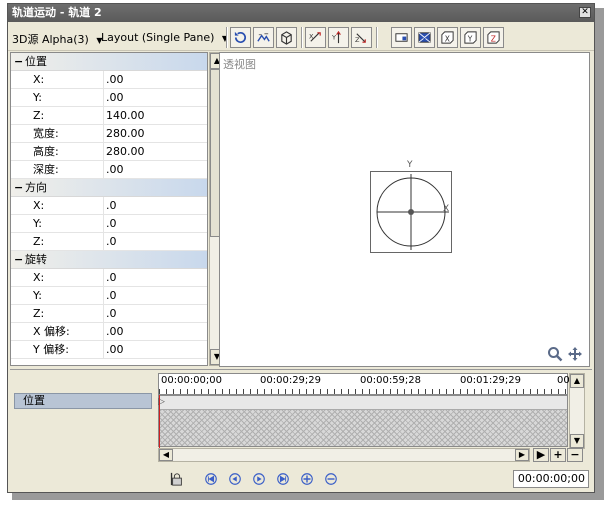  Describe the element at coordinates (286, 37) in the screenshot. I see `cube-3d-button` at that location.